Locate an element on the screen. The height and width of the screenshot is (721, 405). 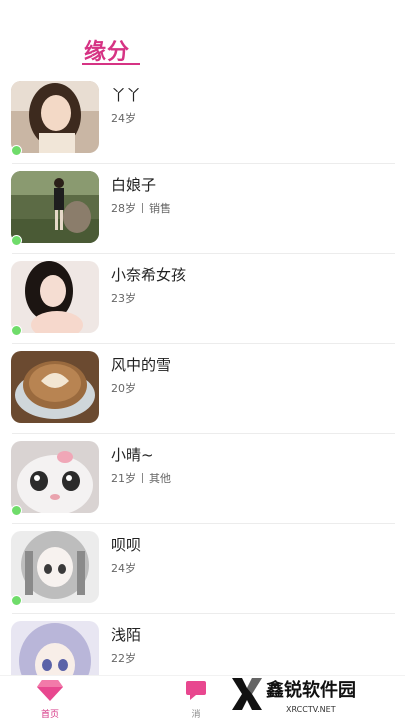
user-meta: 23岁 is located at coordinates (123, 298).